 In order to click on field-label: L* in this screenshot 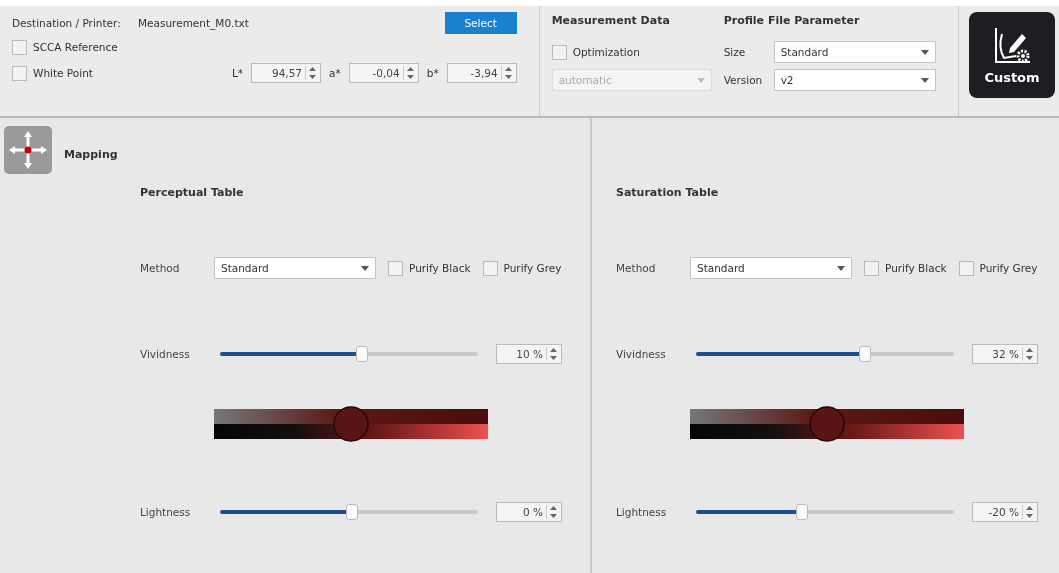, I will do `click(237, 73)`.